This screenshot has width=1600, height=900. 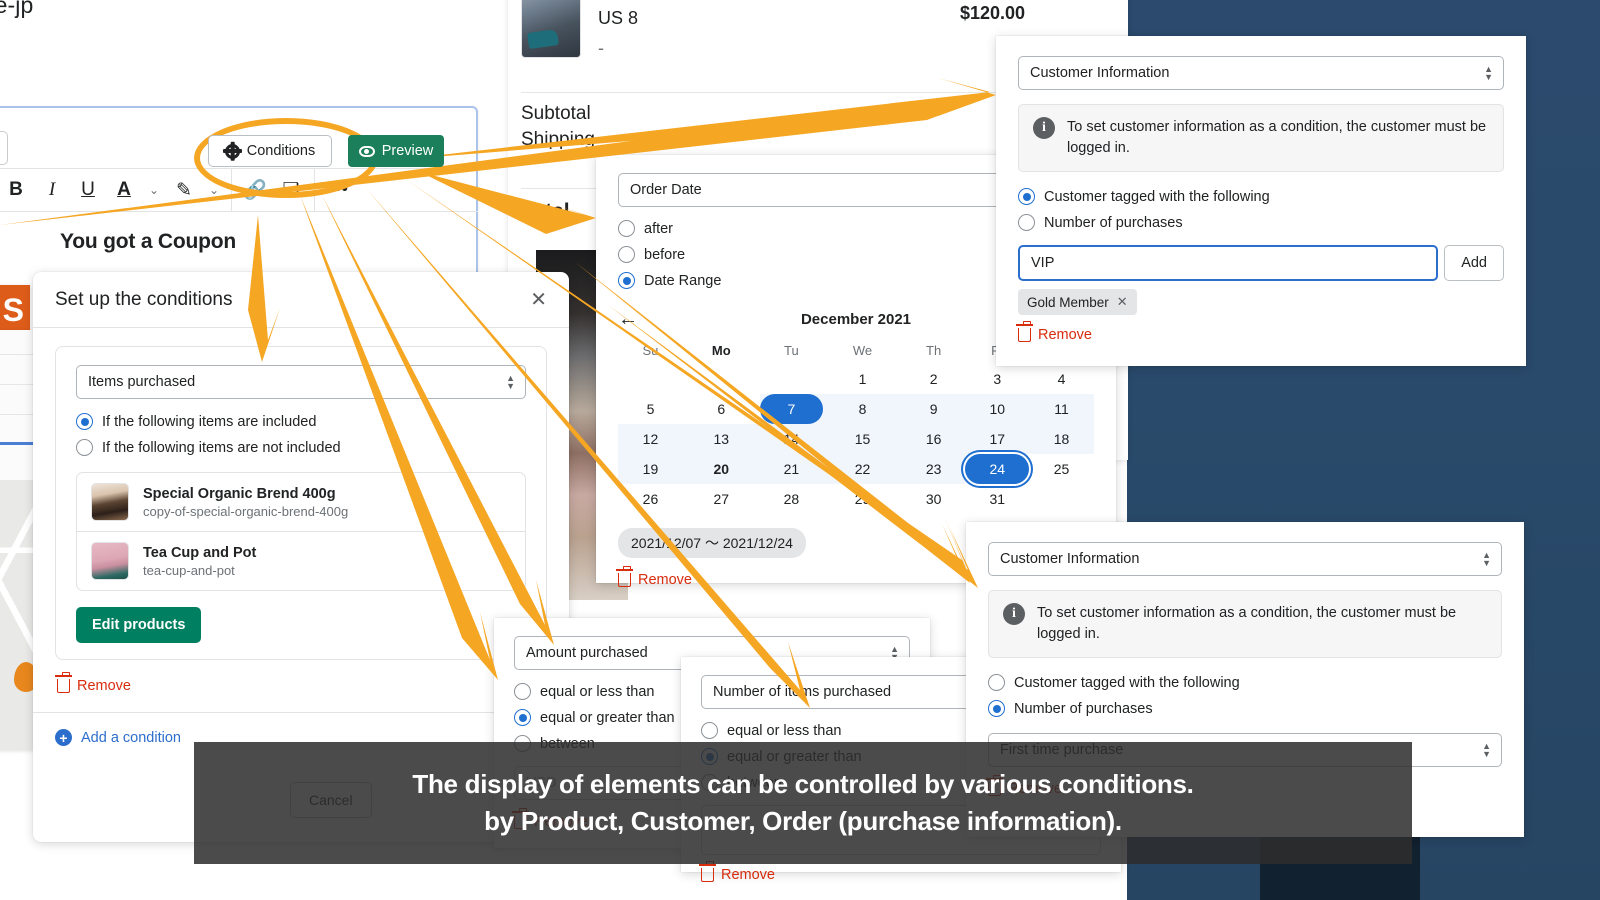 I want to click on calendar-day: 6, so click(x=721, y=409).